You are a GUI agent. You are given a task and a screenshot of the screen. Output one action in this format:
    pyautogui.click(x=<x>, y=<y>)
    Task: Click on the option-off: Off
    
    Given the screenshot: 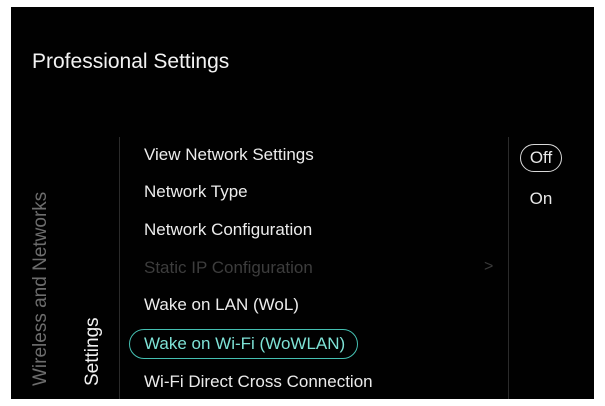 What is the action you would take?
    pyautogui.click(x=541, y=158)
    